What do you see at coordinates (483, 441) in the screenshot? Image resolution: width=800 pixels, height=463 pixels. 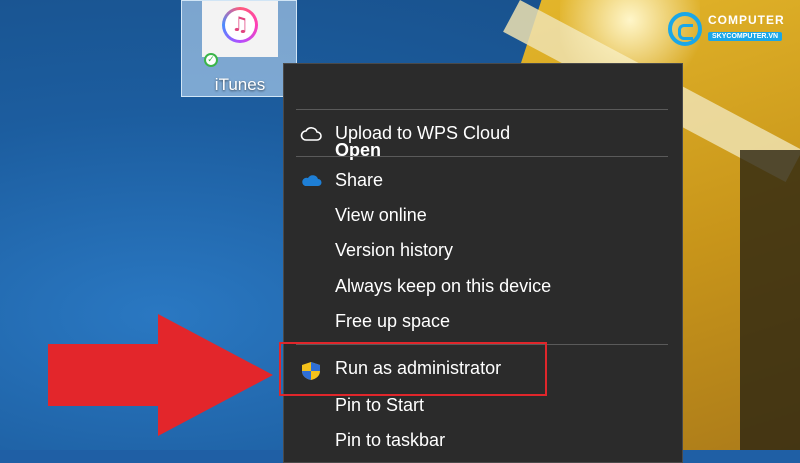 I see `menu-item-pin-to-taskbar: Pin to taskbar` at bounding box center [483, 441].